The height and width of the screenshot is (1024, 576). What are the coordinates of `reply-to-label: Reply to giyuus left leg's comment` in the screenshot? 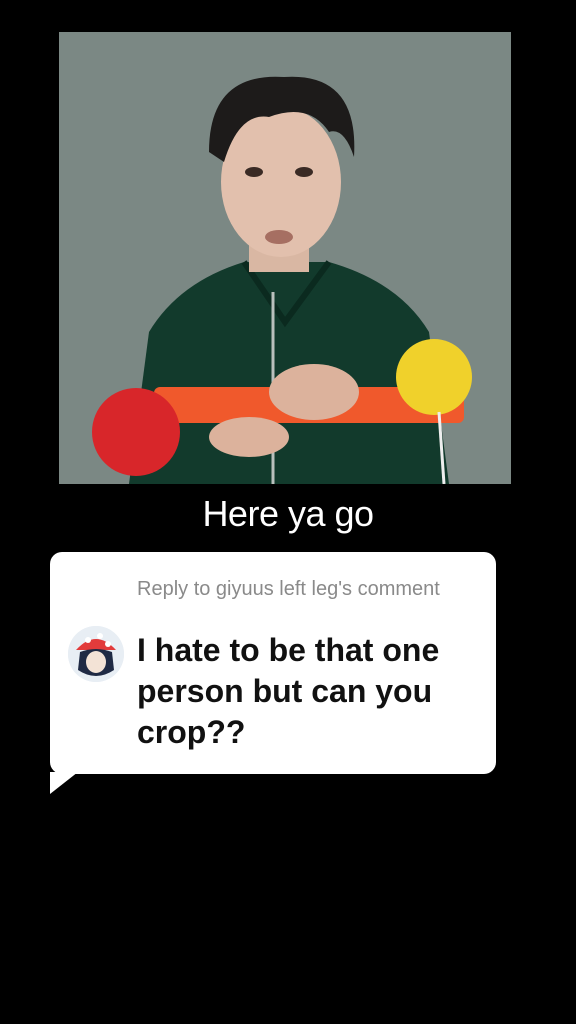 It's located at (288, 589).